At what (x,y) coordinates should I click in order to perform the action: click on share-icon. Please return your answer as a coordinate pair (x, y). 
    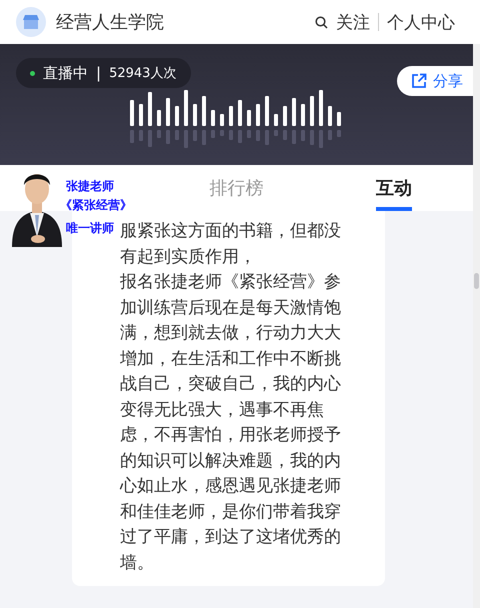
    Looking at the image, I should click on (419, 81).